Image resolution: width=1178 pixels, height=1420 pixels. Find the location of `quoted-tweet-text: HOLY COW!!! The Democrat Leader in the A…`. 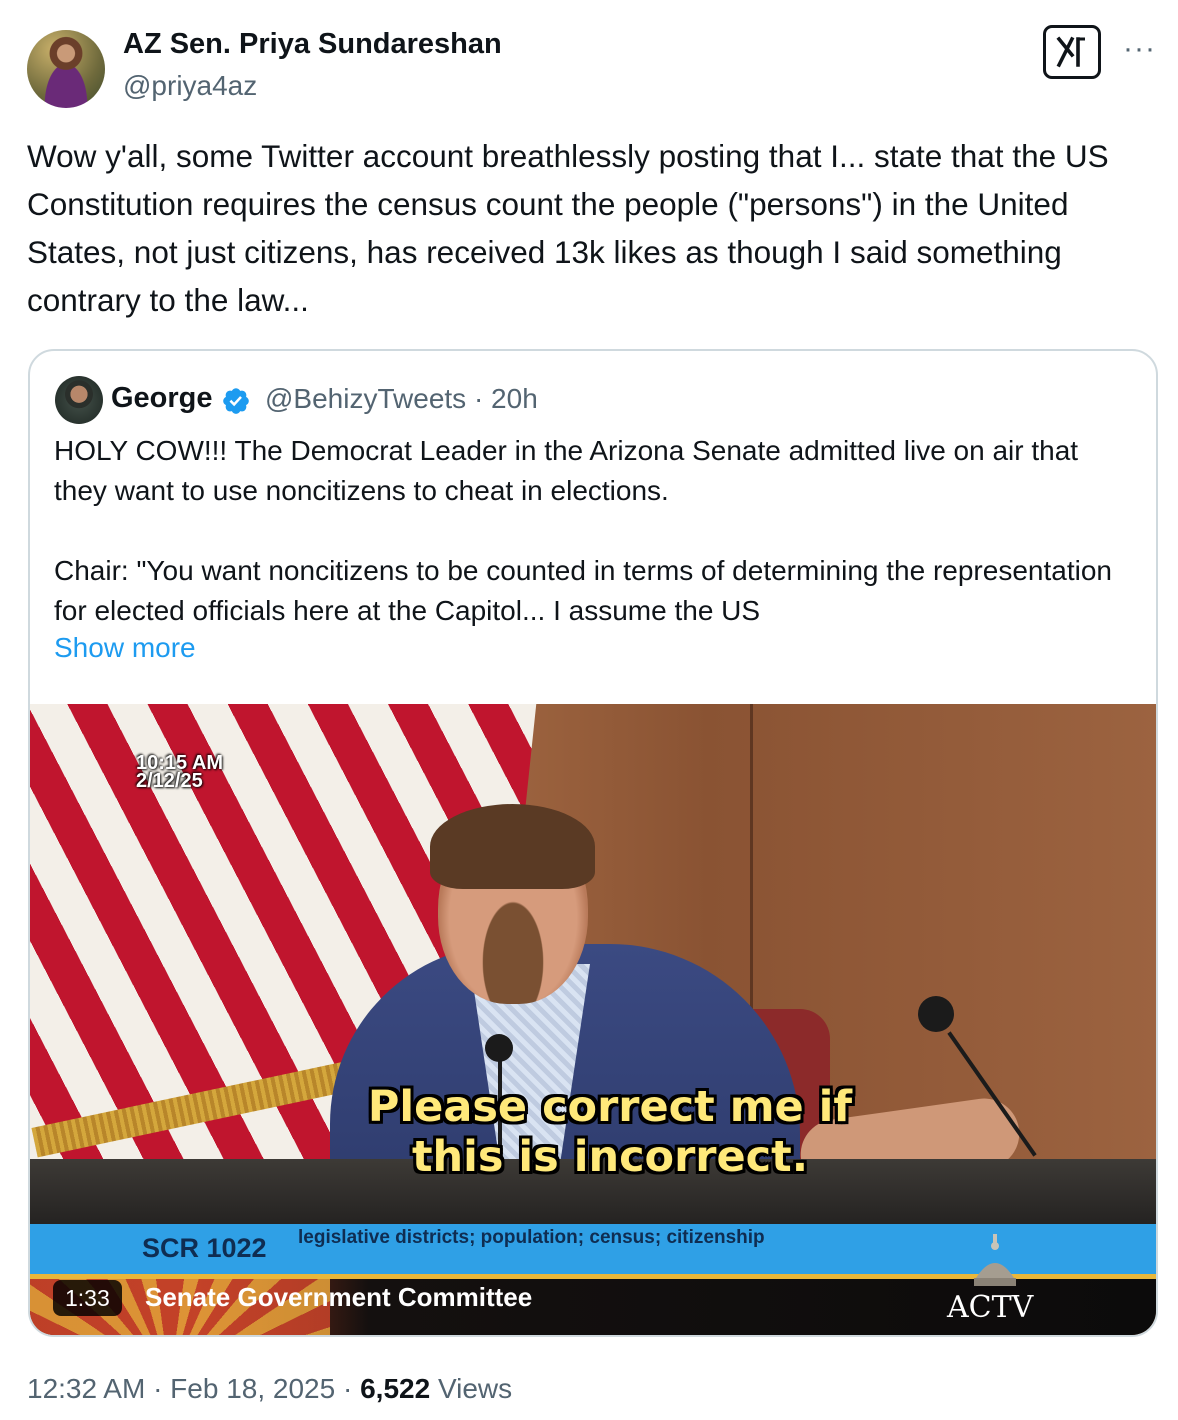

quoted-tweet-text: HOLY COW!!! The Democrat Leader in the A… is located at coordinates (594, 531).